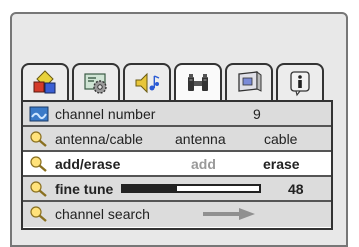 This screenshot has width=359, height=247. Describe the element at coordinates (257, 114) in the screenshot. I see `channel-number-value: 9` at that location.